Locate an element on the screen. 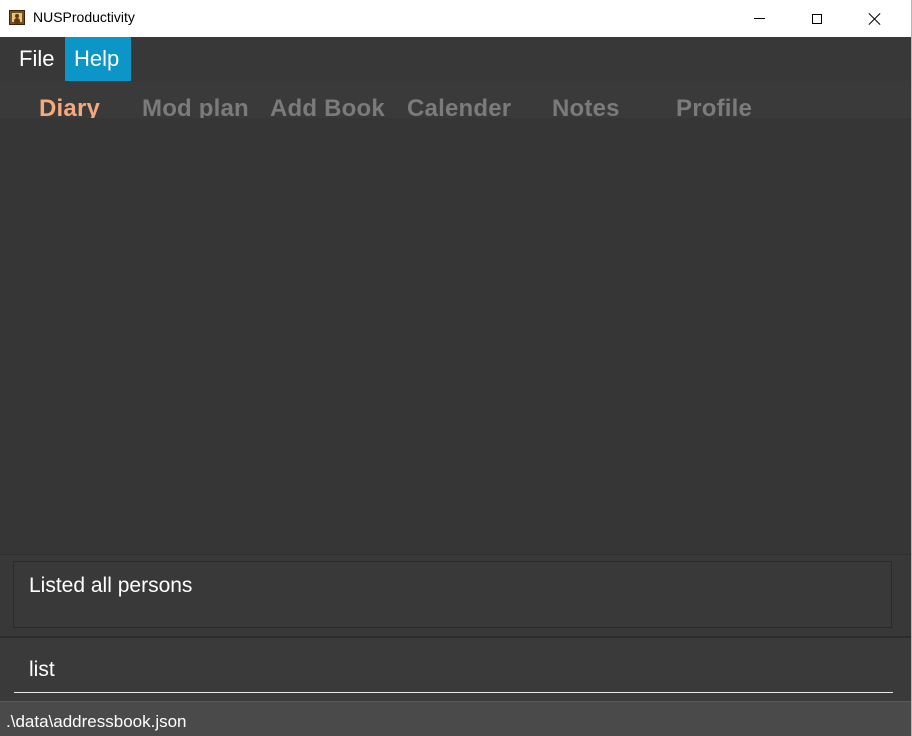 This screenshot has width=912, height=736. close-button is located at coordinates (875, 18).